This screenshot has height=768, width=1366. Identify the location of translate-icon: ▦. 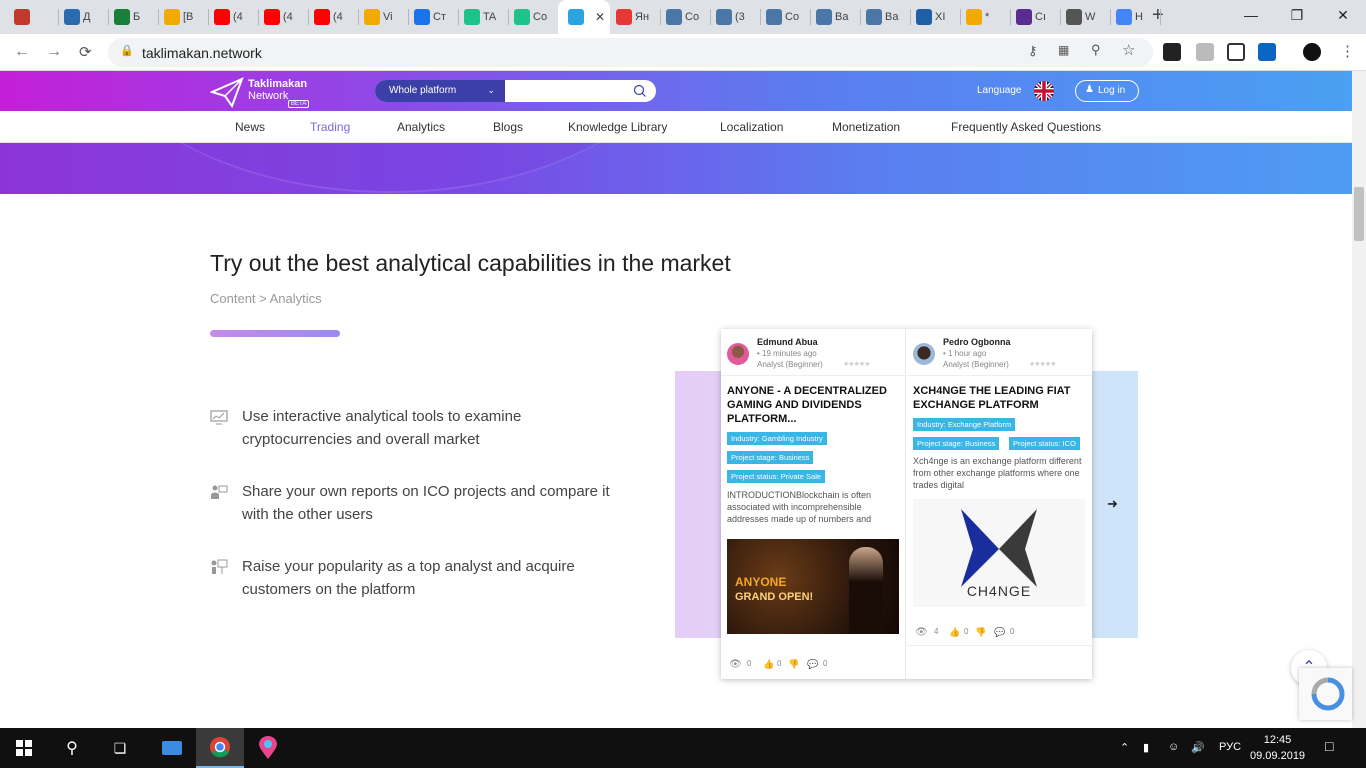
(1063, 50).